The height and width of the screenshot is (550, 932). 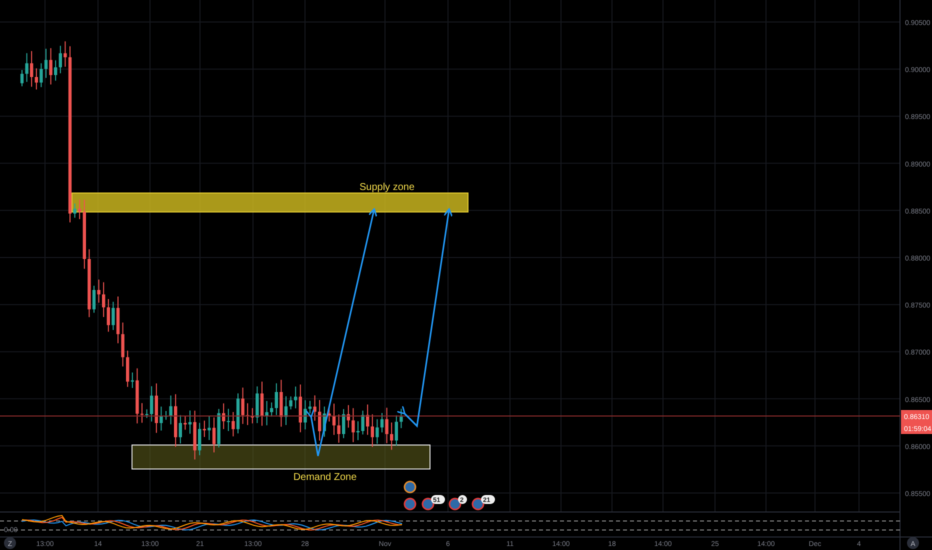 What do you see at coordinates (325, 477) in the screenshot?
I see `demand-zone-label: Demand Zone` at bounding box center [325, 477].